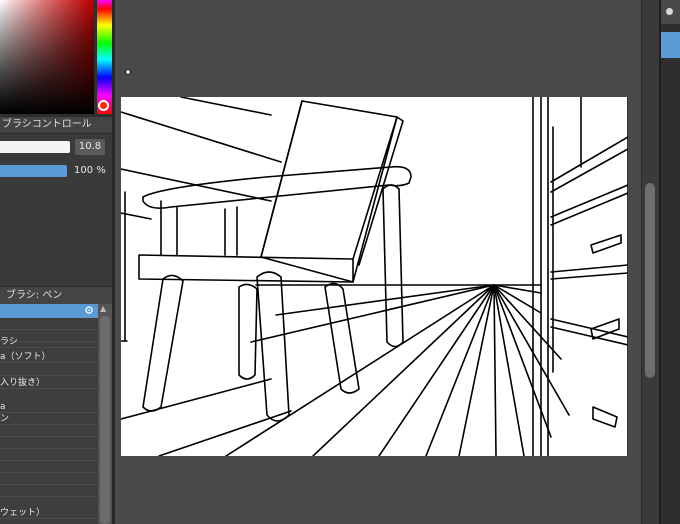  Describe the element at coordinates (89, 311) in the screenshot. I see `gear-icon: ⚙` at that location.